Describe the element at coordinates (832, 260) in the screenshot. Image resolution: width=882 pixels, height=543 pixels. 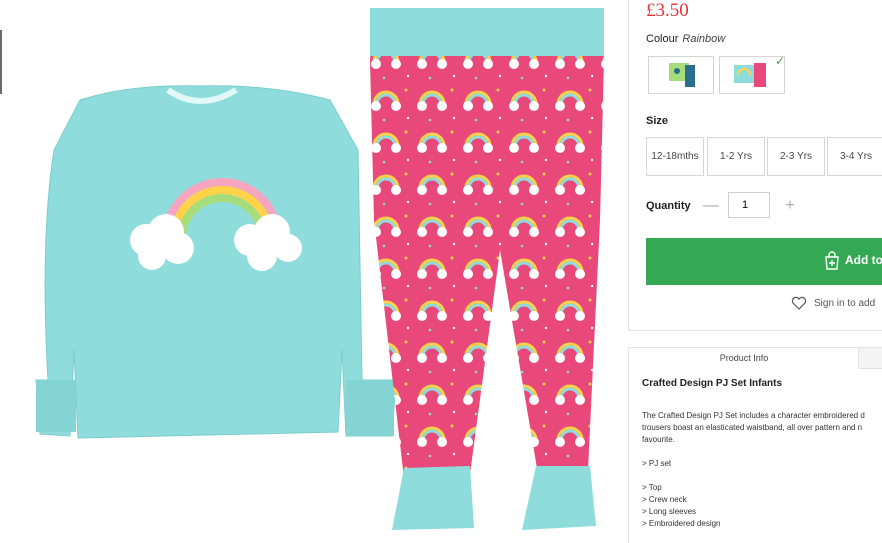
I see `bag-plus-icon` at that location.